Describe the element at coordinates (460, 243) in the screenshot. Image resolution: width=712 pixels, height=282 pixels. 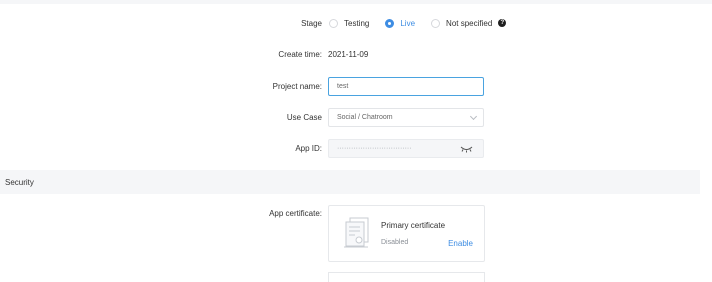
I see `enable-certificate-link: Enable` at that location.